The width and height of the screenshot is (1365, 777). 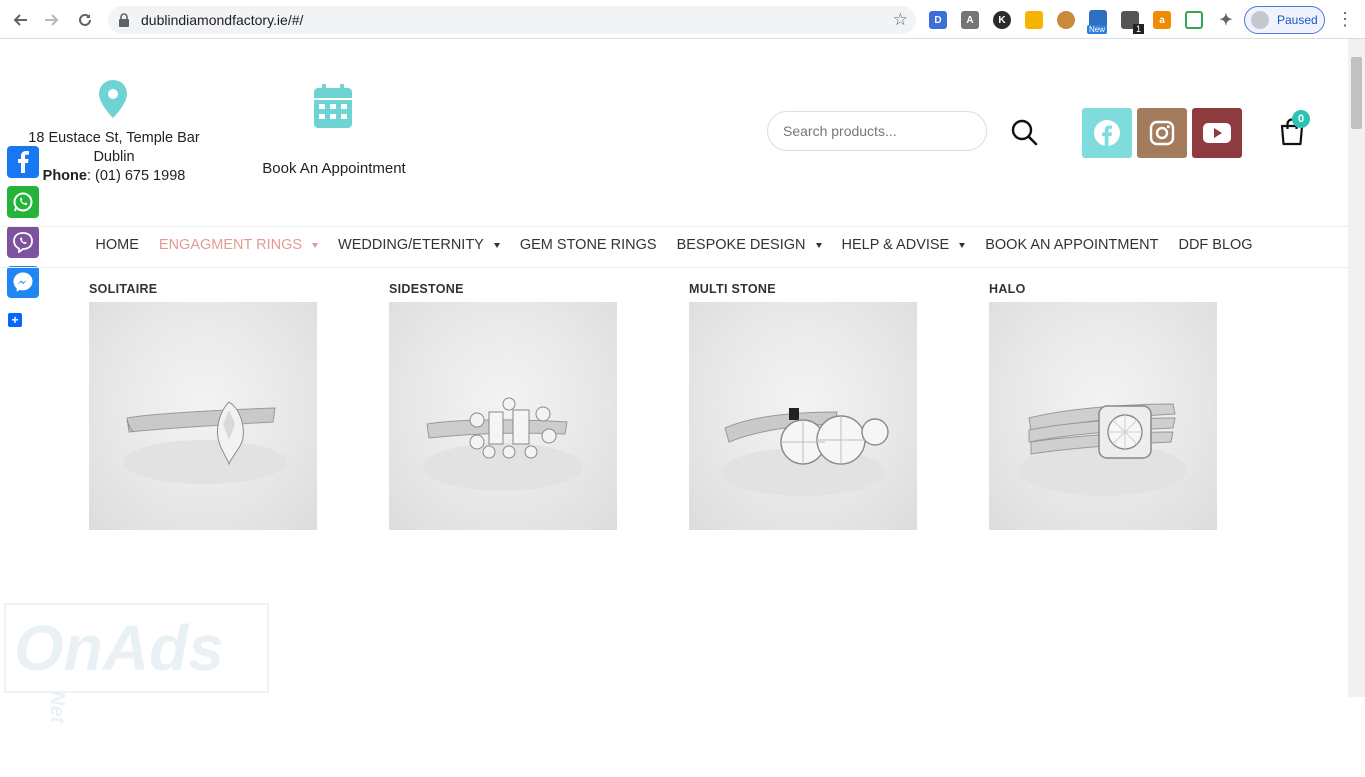 I want to click on category-halo: HALO, so click(x=1103, y=406).